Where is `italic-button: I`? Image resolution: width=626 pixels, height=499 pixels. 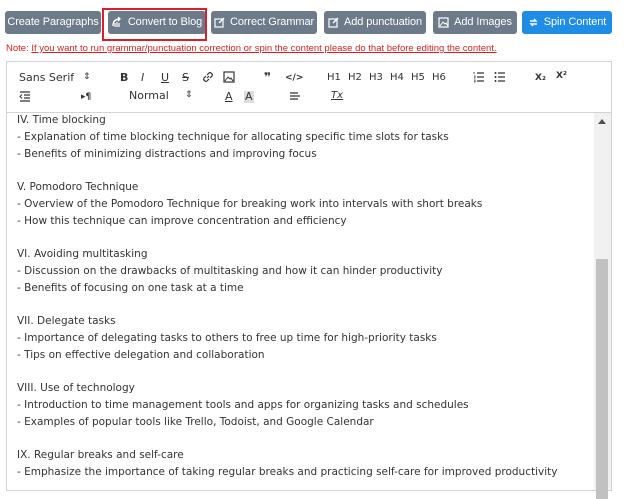 italic-button: I is located at coordinates (142, 78).